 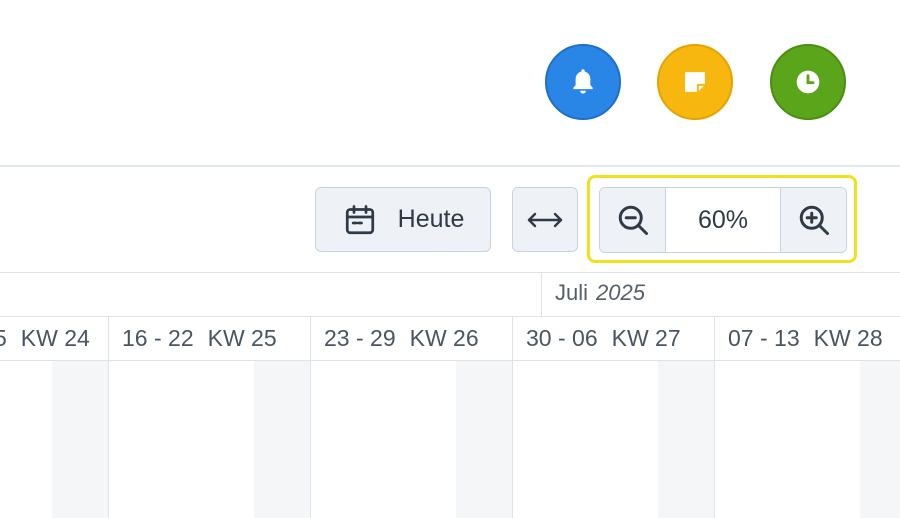 What do you see at coordinates (3, 338) in the screenshot?
I see `week-date-range: 5` at bounding box center [3, 338].